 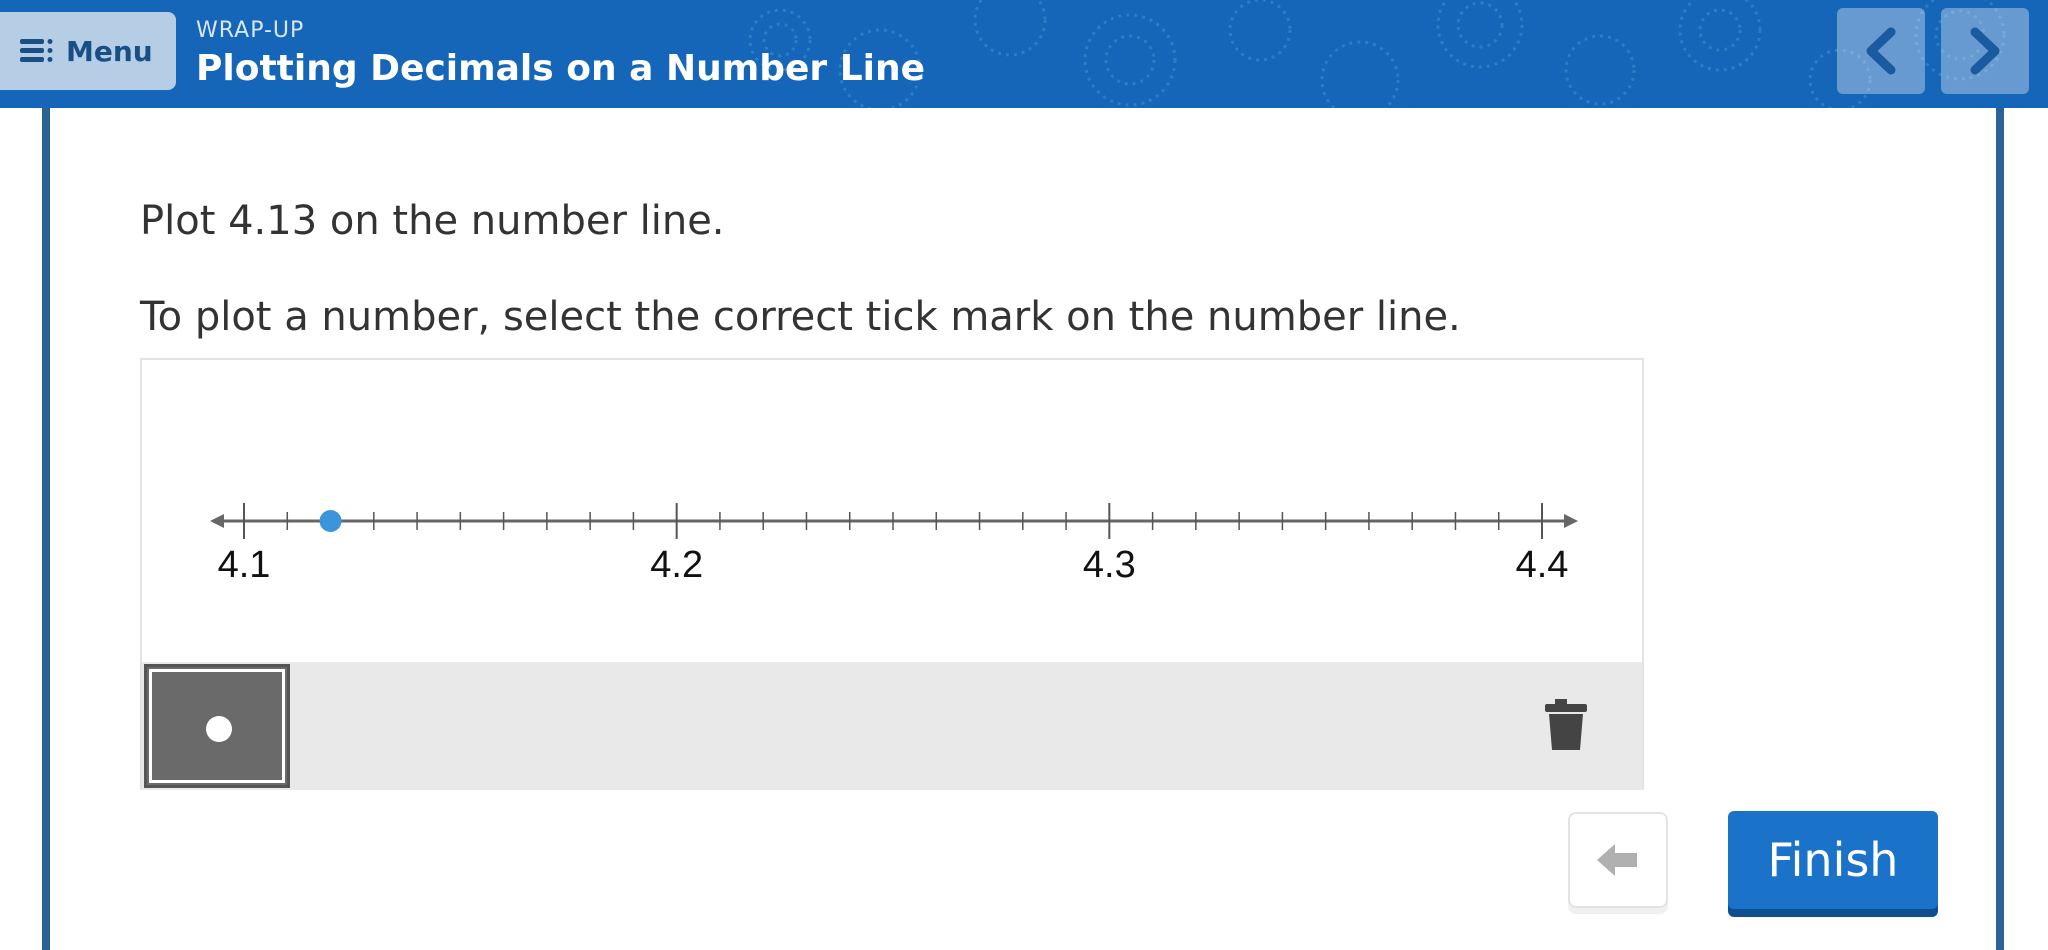 What do you see at coordinates (219, 729) in the screenshot?
I see `point-icon` at bounding box center [219, 729].